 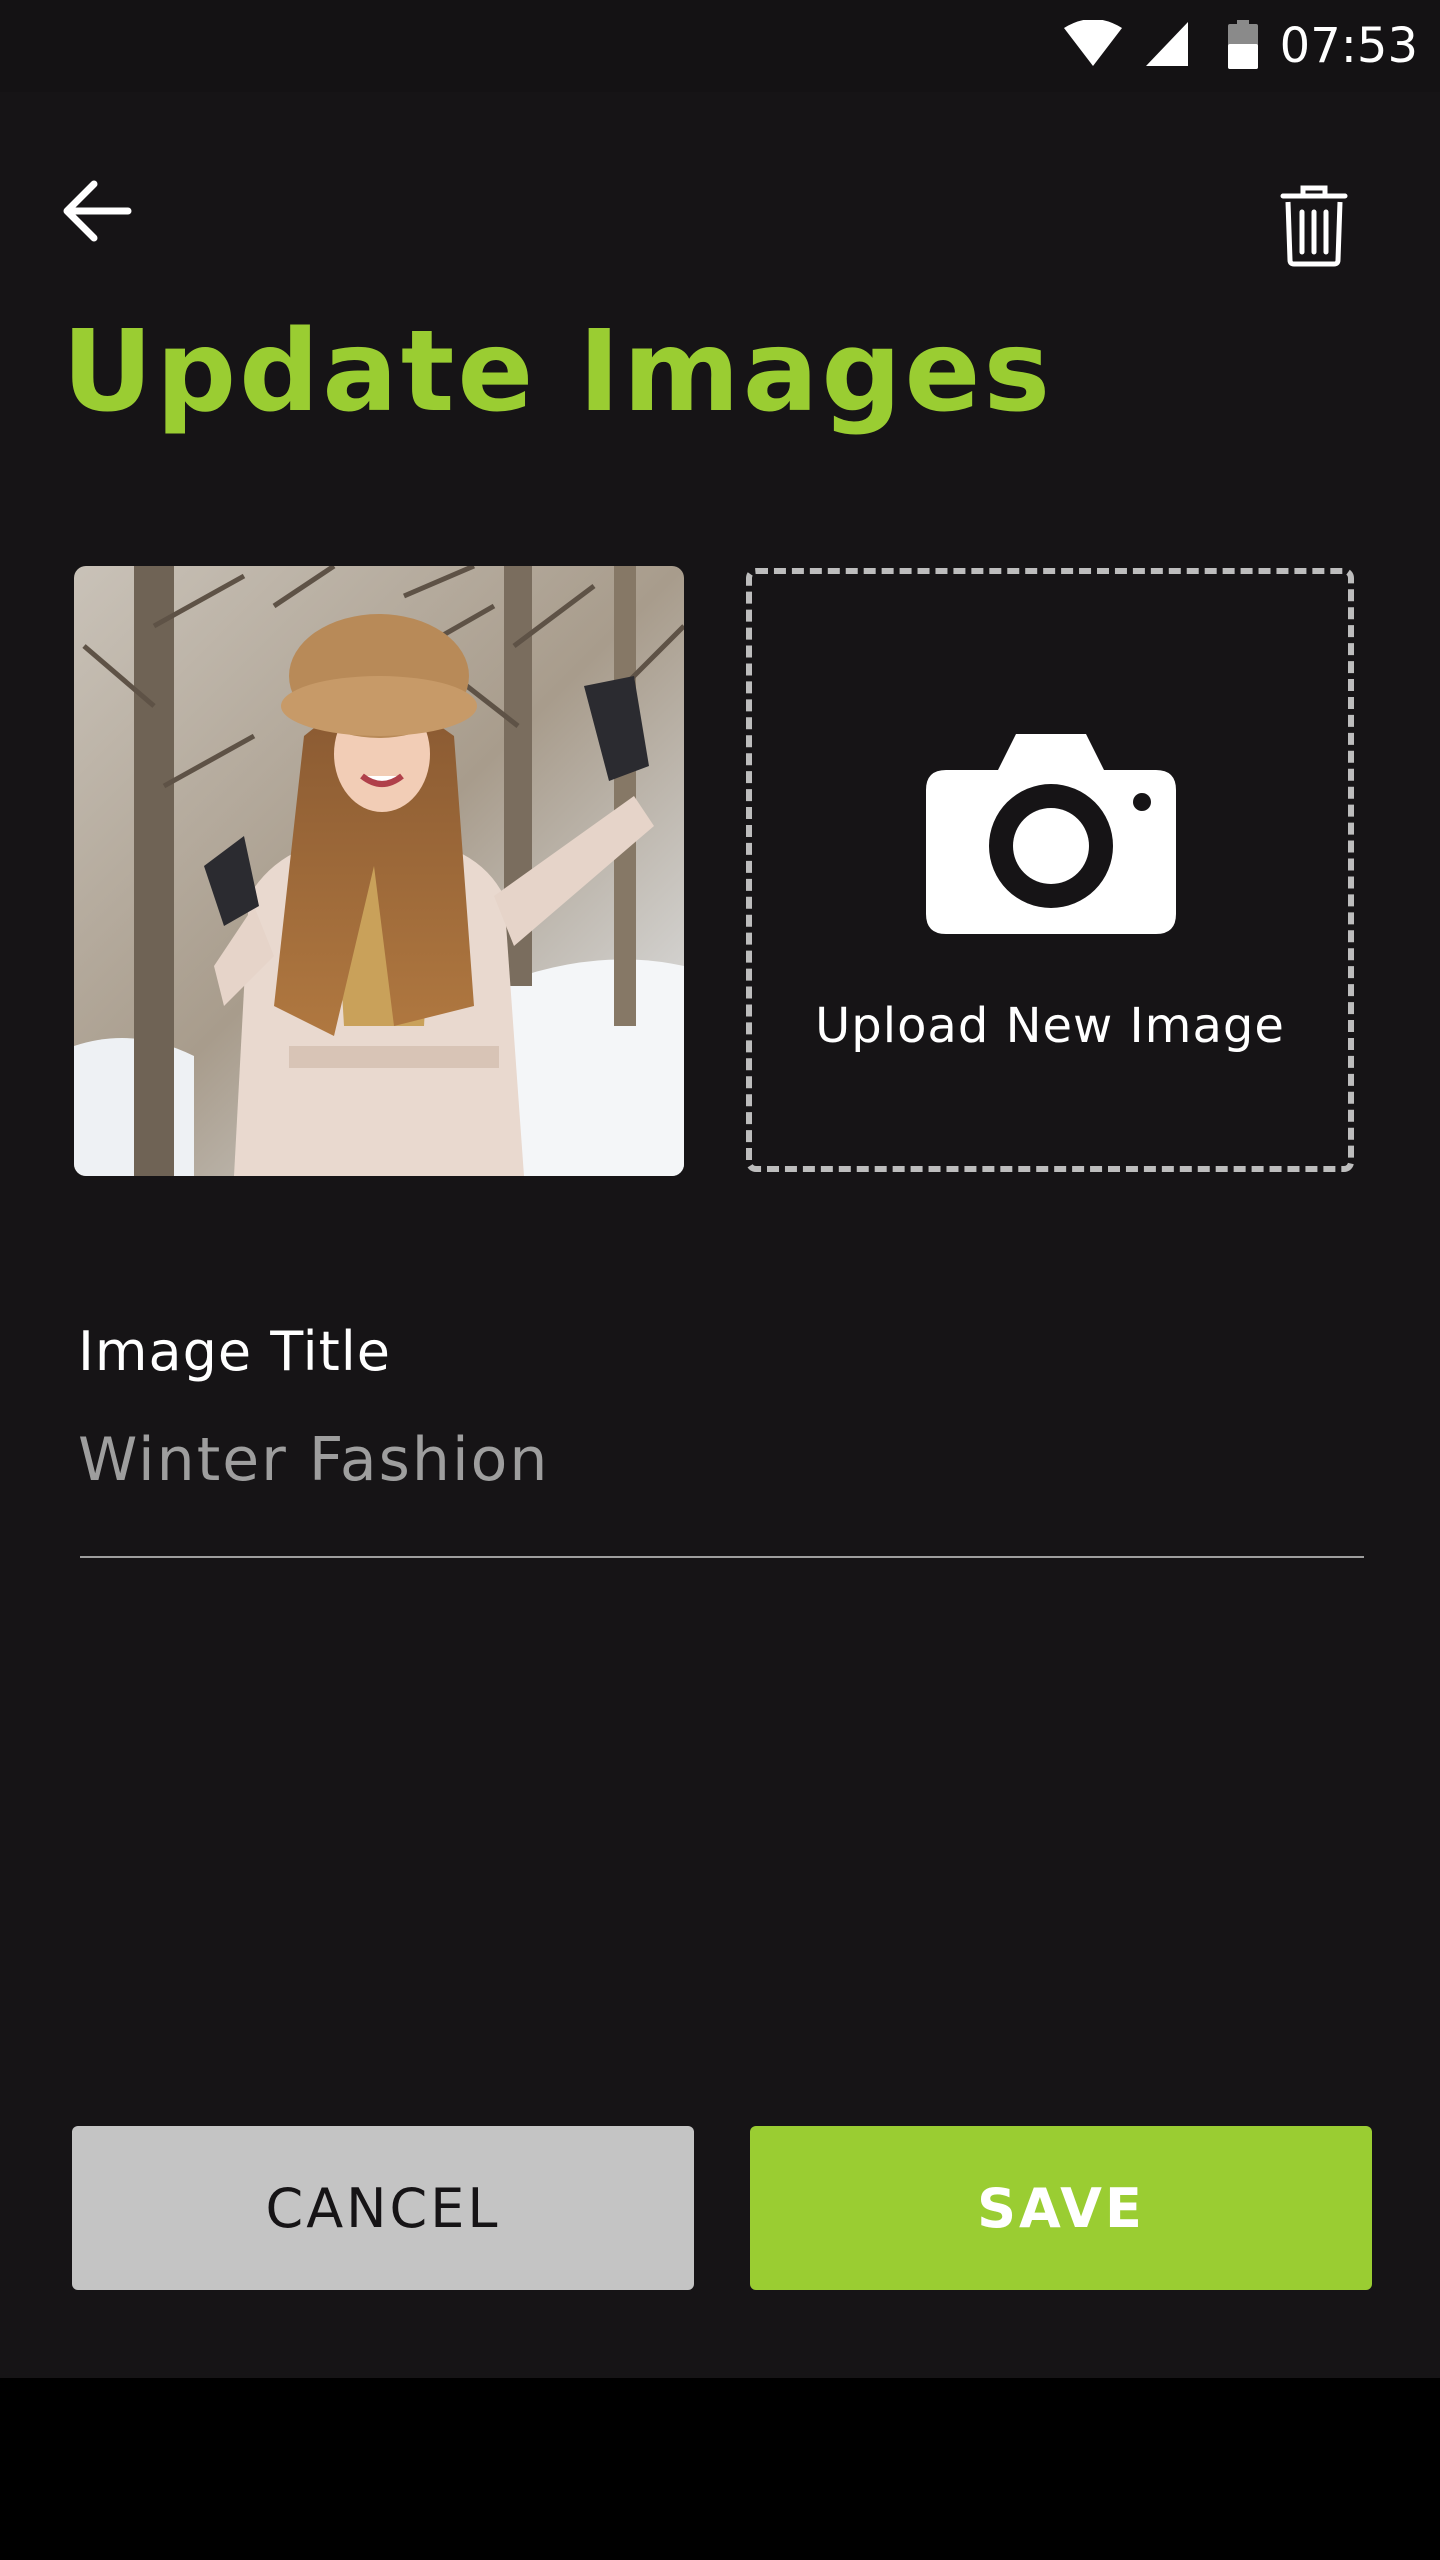 I want to click on status-time: 07:53, so click(x=1348, y=46).